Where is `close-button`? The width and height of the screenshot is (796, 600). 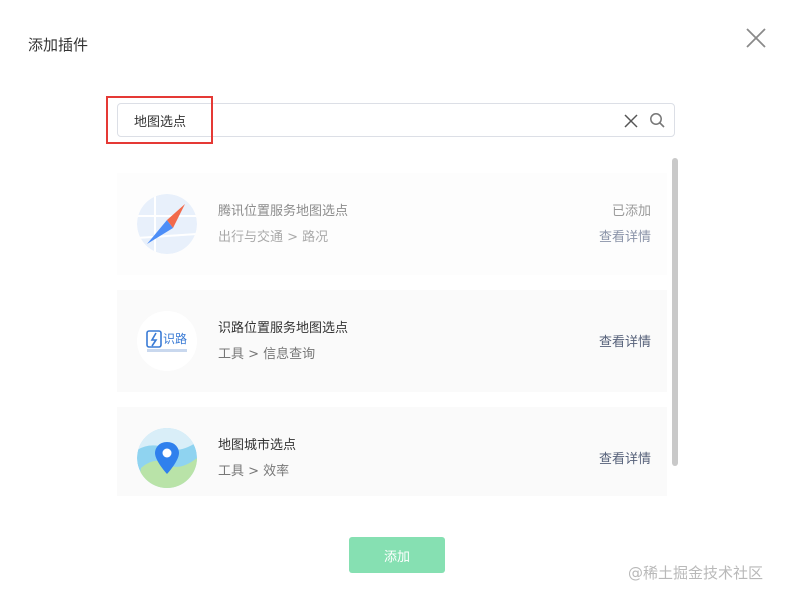
close-button is located at coordinates (756, 38).